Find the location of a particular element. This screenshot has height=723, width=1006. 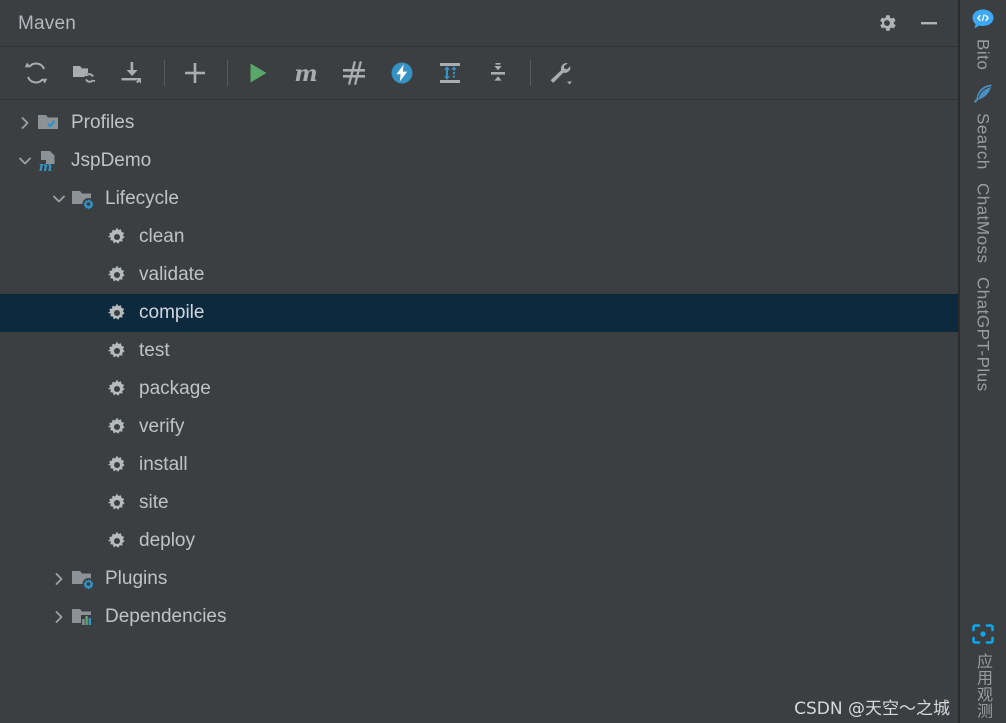

run-icon is located at coordinates (258, 73).